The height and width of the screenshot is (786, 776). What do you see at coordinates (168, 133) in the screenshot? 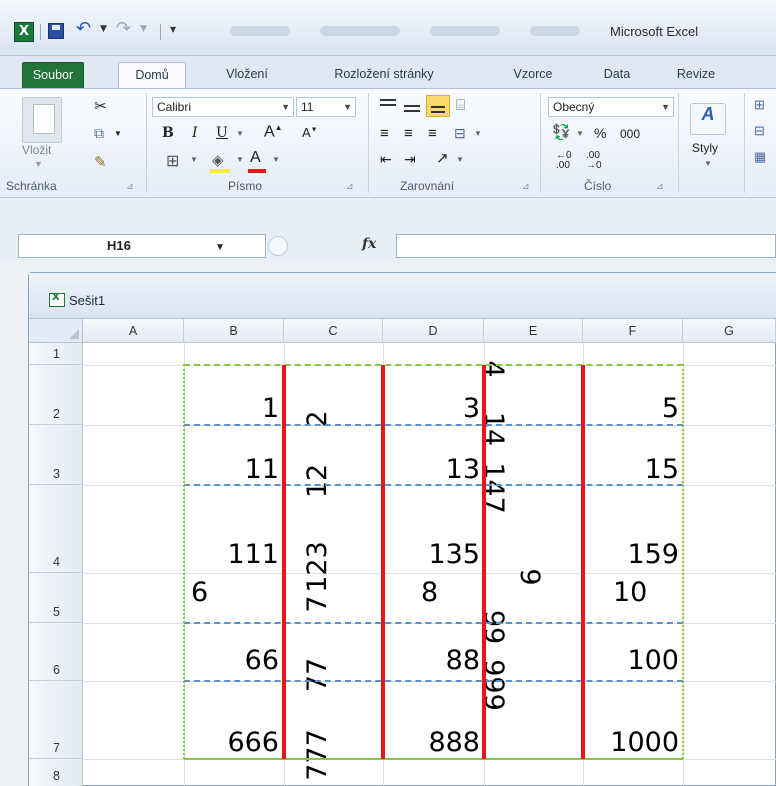
I see `bold-icon: B` at bounding box center [168, 133].